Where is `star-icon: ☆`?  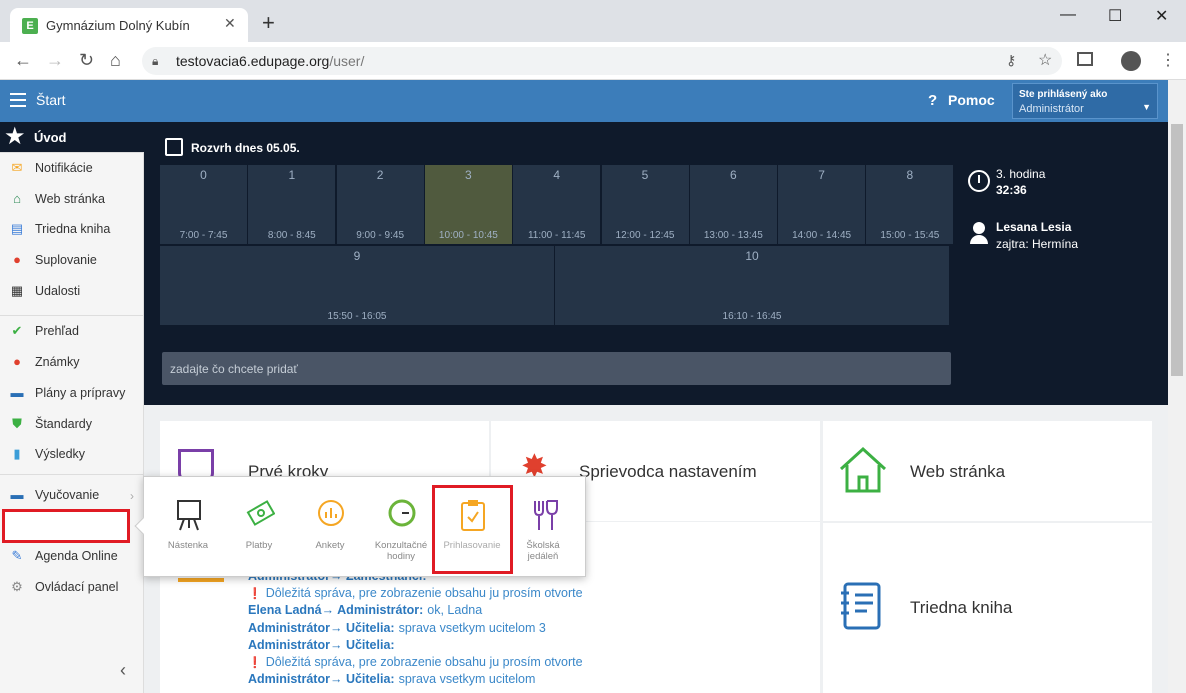
star-icon: ☆ is located at coordinates (1045, 60).